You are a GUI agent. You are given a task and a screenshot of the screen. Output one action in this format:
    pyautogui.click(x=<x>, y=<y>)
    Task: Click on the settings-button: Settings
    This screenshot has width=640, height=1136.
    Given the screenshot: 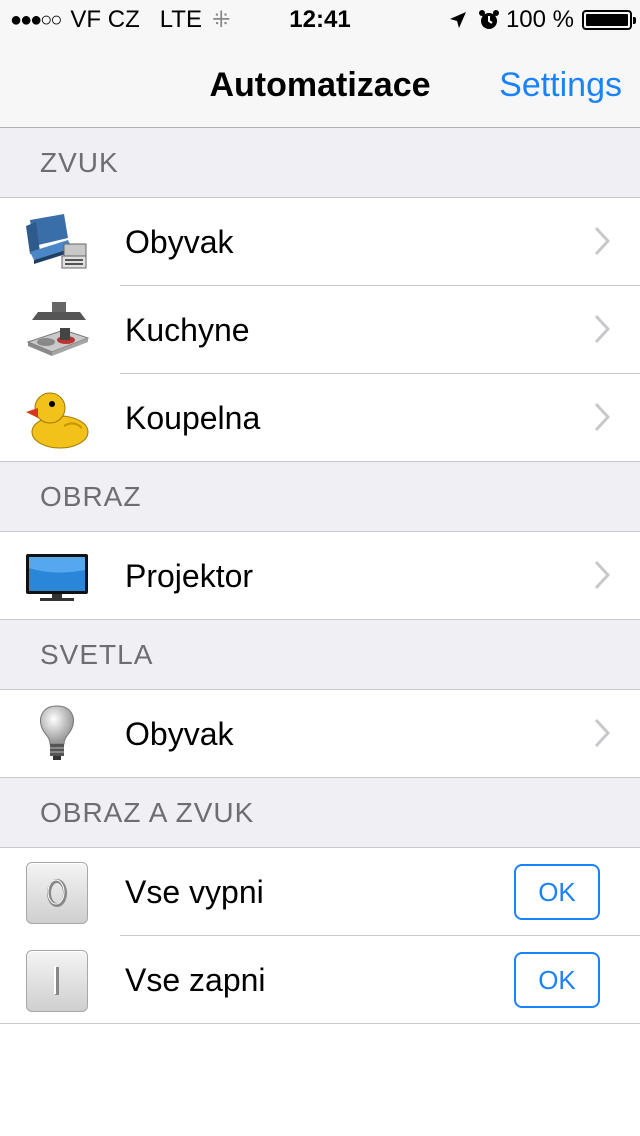 What is the action you would take?
    pyautogui.click(x=560, y=85)
    